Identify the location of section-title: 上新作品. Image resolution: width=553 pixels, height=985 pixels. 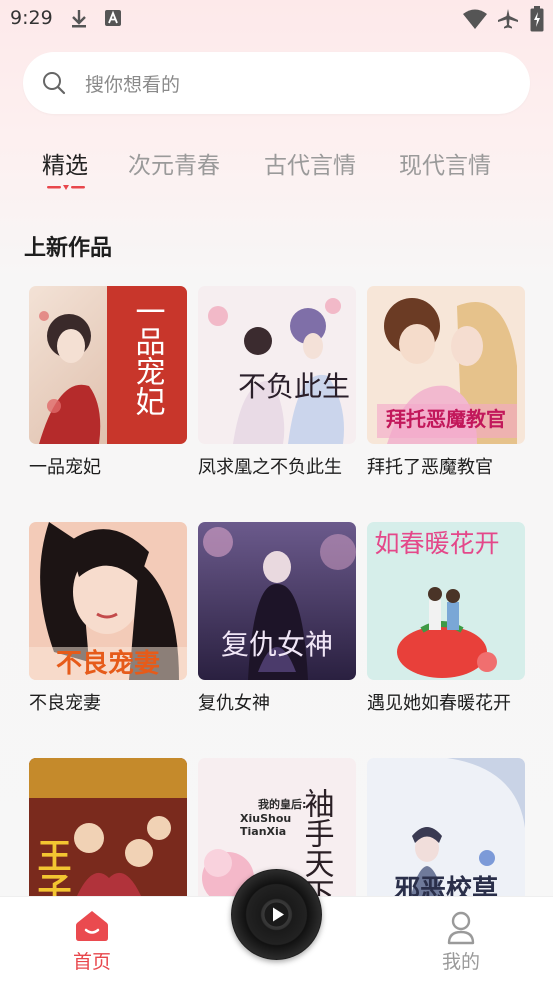
(68, 248).